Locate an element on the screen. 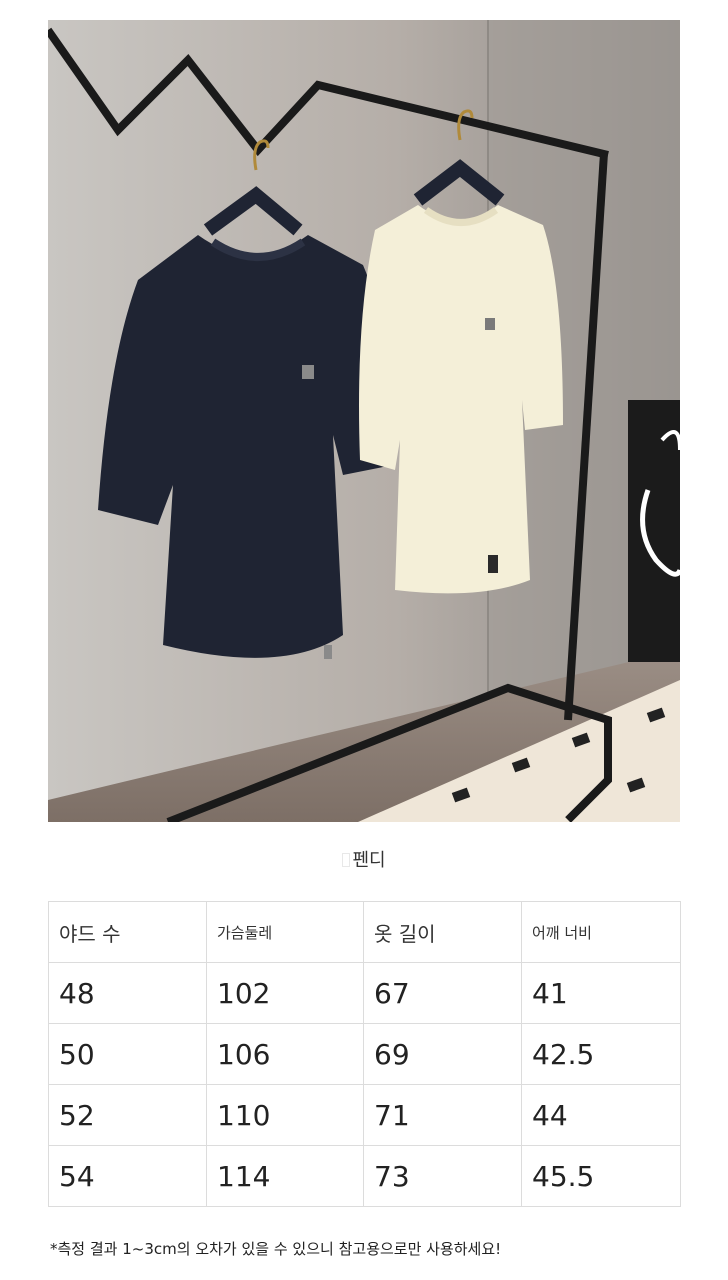 This screenshot has width=728, height=1280. table-row: 48 102 67 41 is located at coordinates (364, 993).